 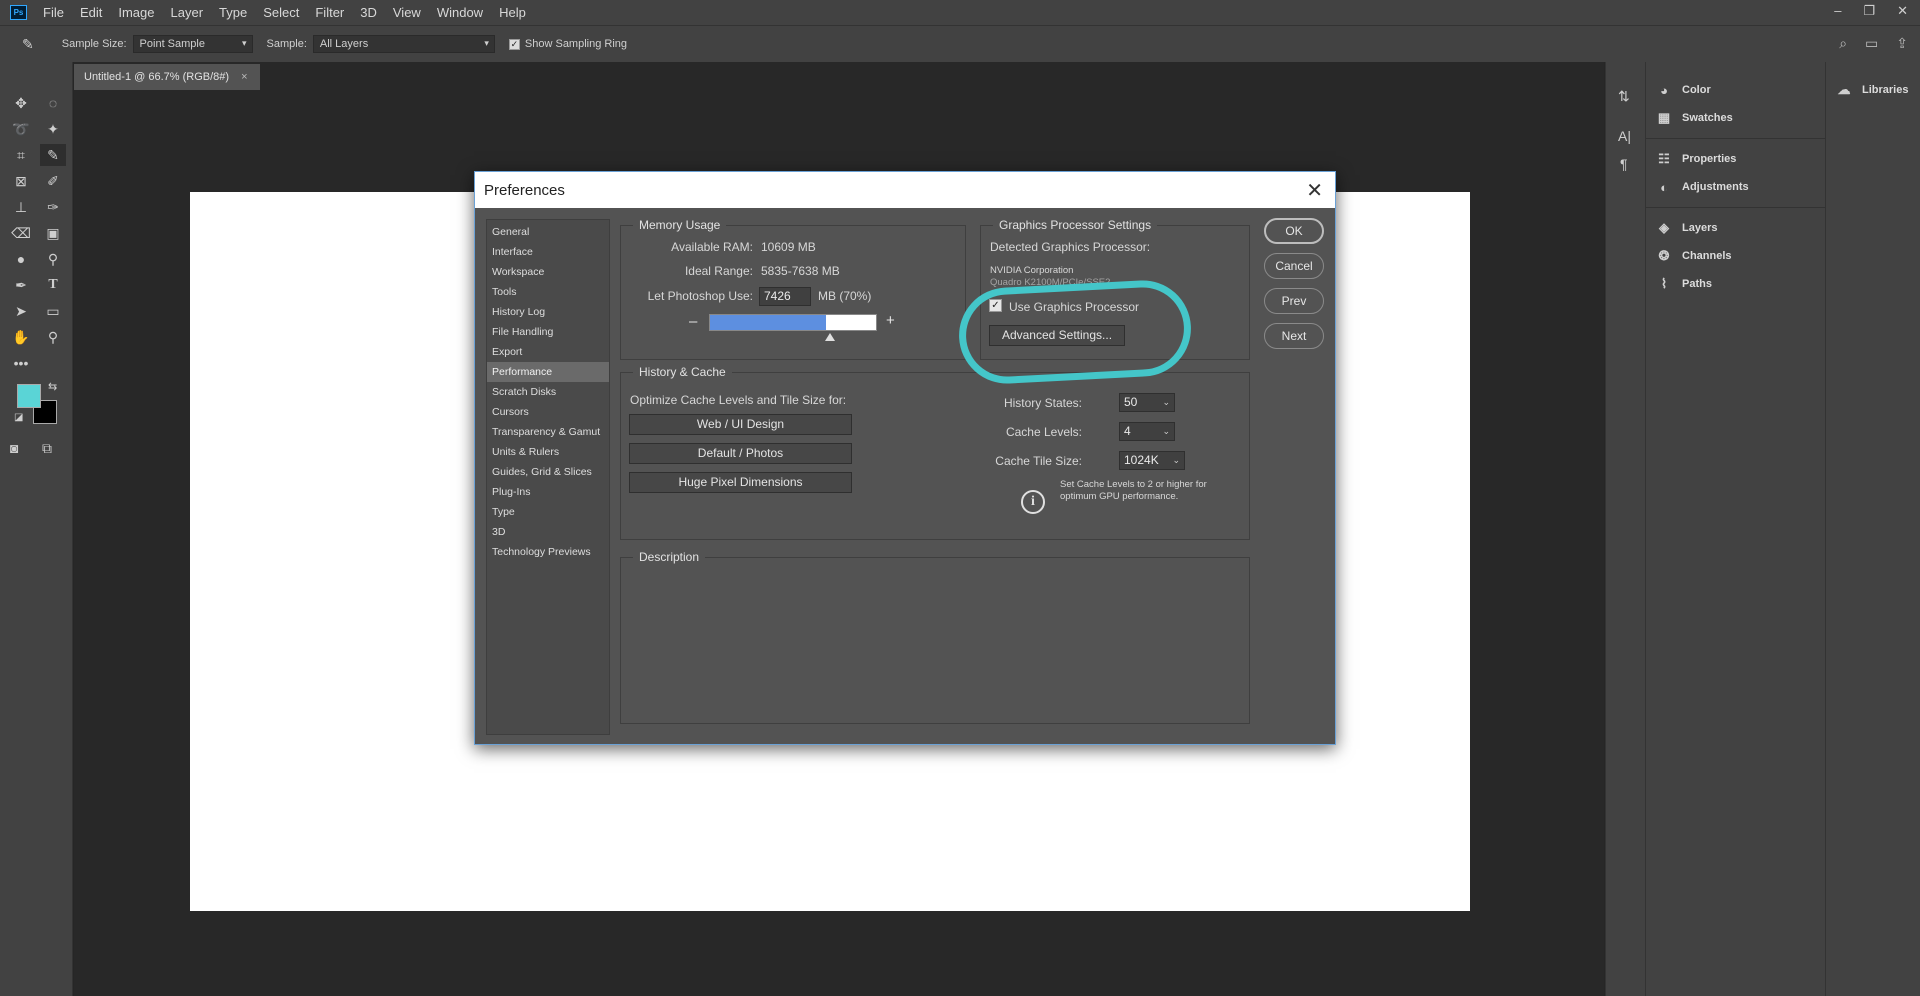 I want to click on brush-tool-icon: ✐, so click(x=53, y=181).